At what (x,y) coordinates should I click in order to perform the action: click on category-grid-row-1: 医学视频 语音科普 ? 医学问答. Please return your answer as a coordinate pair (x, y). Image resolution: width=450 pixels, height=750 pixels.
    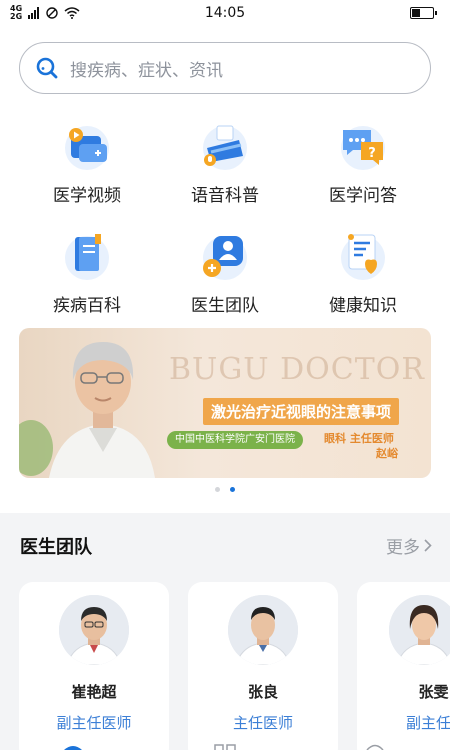
    Looking at the image, I should click on (225, 162).